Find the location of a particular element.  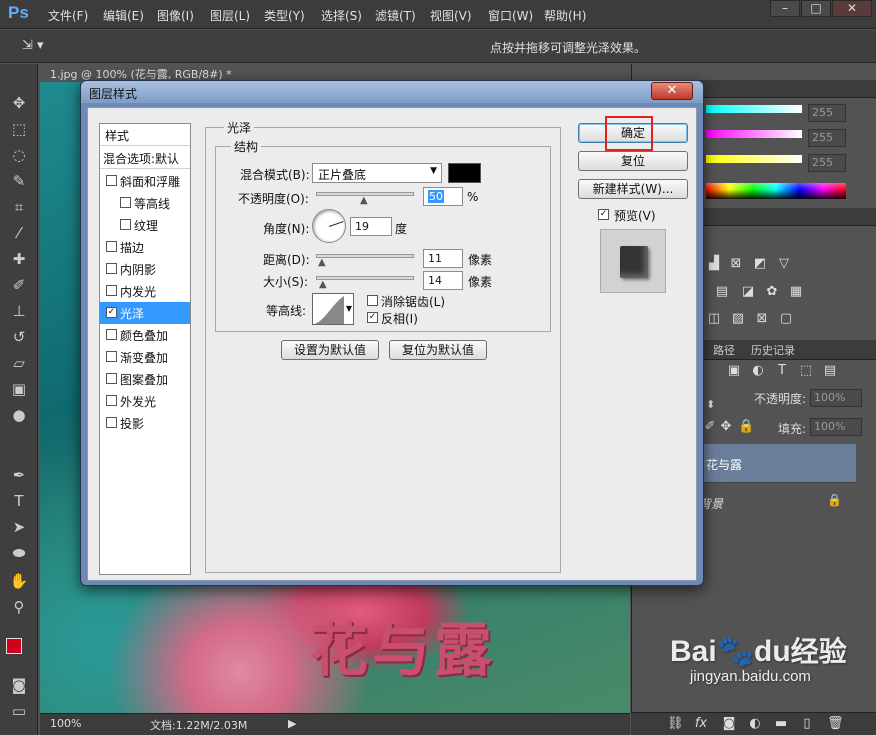

vibrance-icon: ▽ is located at coordinates (784, 264).